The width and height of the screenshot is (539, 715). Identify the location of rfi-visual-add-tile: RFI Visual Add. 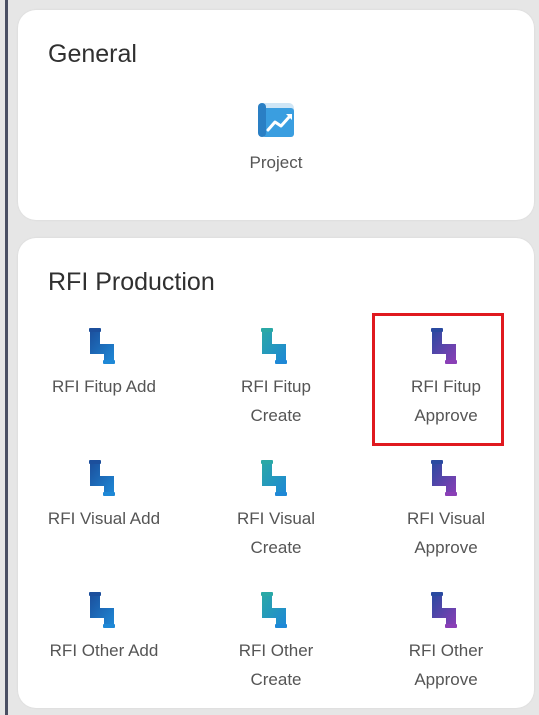
(104, 495).